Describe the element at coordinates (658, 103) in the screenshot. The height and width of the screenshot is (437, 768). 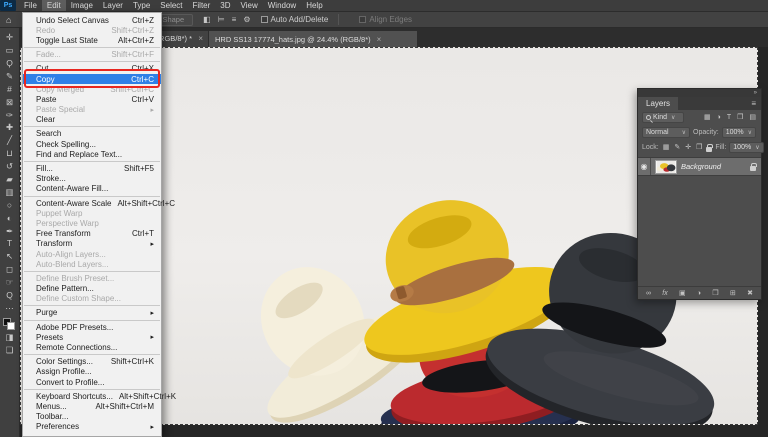
I see `tab-layers: Layers` at that location.